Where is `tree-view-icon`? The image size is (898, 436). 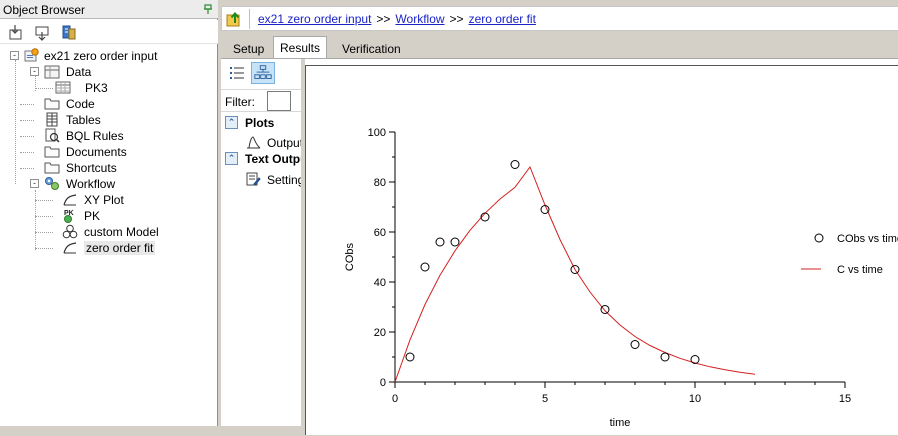 tree-view-icon is located at coordinates (263, 73).